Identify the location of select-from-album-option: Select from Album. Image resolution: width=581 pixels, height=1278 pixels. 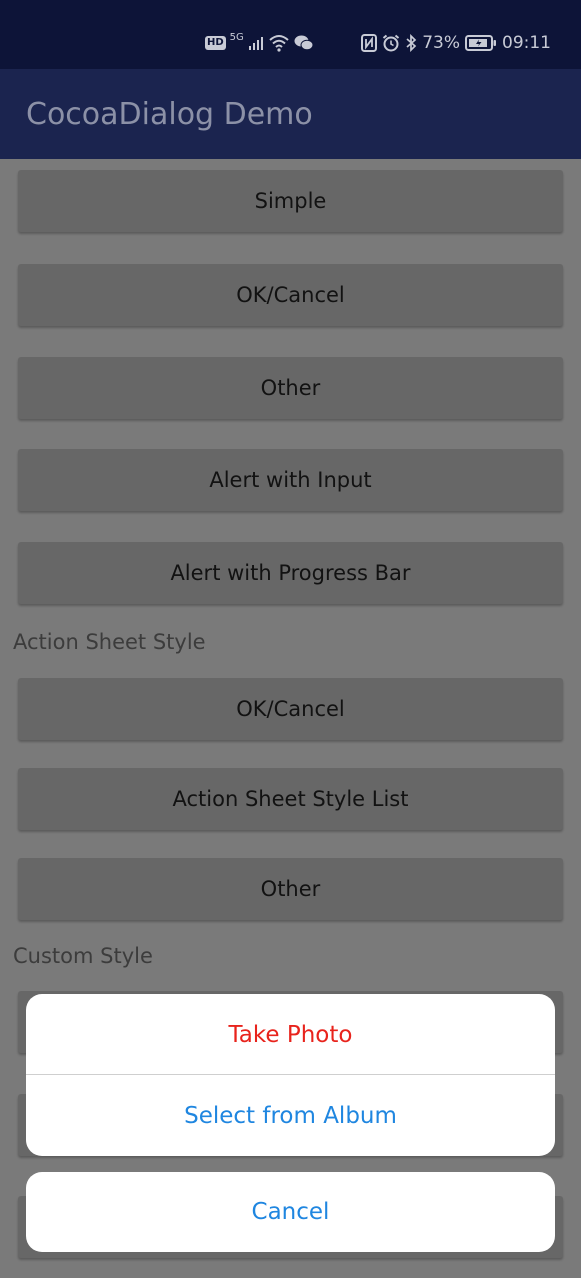
(290, 1115).